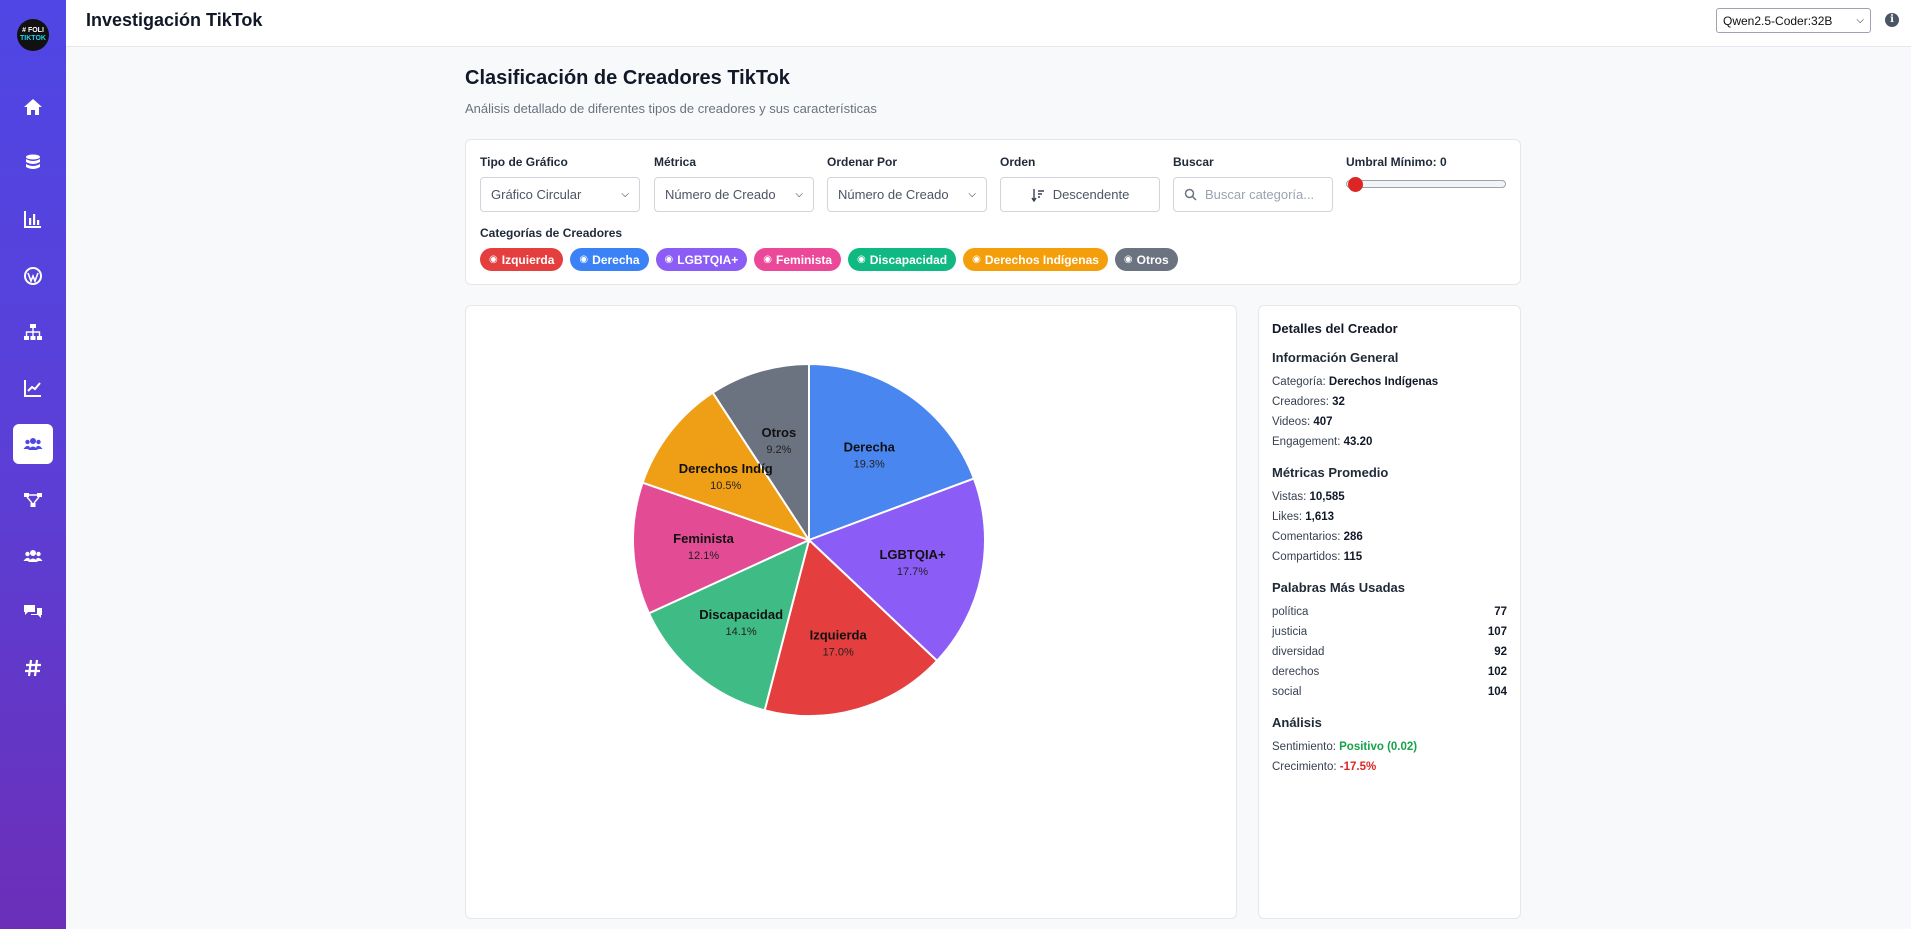  What do you see at coordinates (1330, 472) in the screenshot?
I see `metrics-heading: Métricas Promedio` at bounding box center [1330, 472].